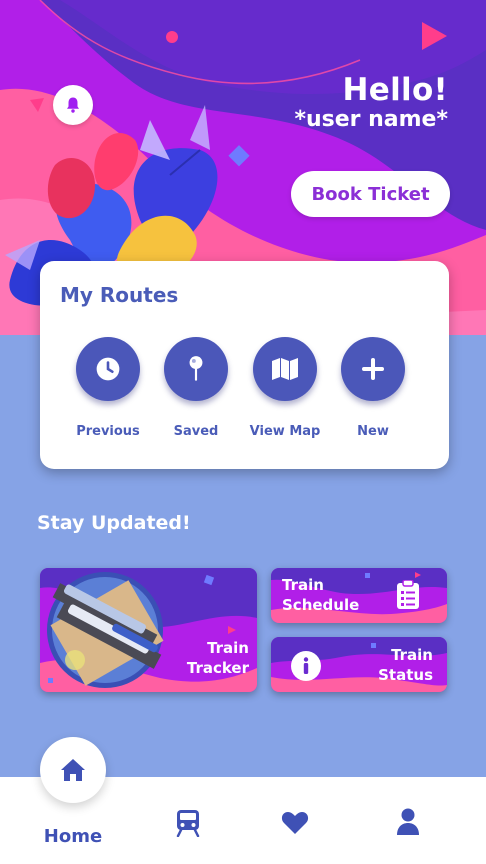  Describe the element at coordinates (108, 388) in the screenshot. I see `route-previous-button: Previous` at that location.